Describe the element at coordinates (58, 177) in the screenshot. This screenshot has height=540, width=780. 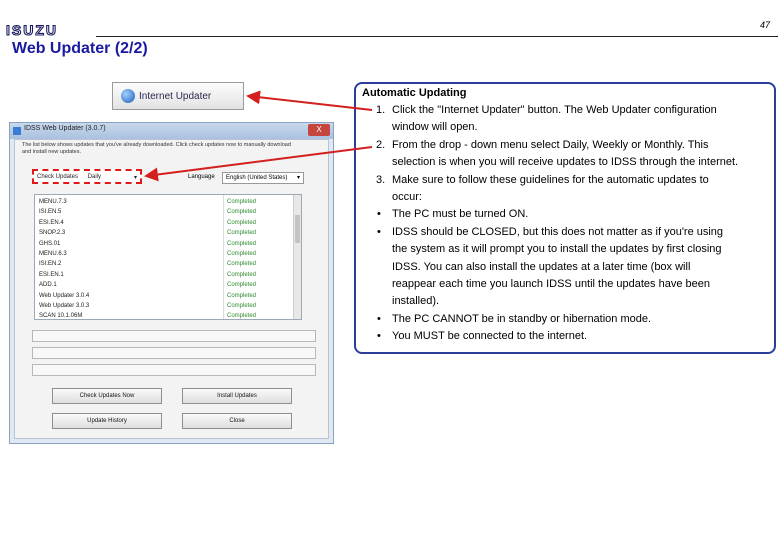
I see `check-updates-label: Check Updates` at that location.